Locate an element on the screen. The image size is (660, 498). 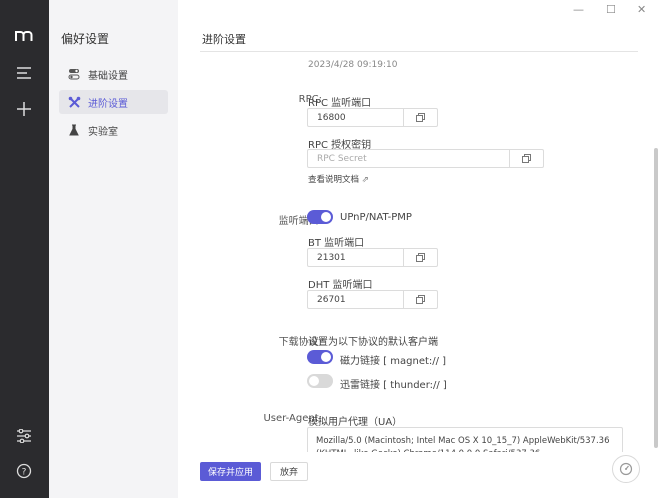
bt-port-input: 21301 is located at coordinates (372, 257).